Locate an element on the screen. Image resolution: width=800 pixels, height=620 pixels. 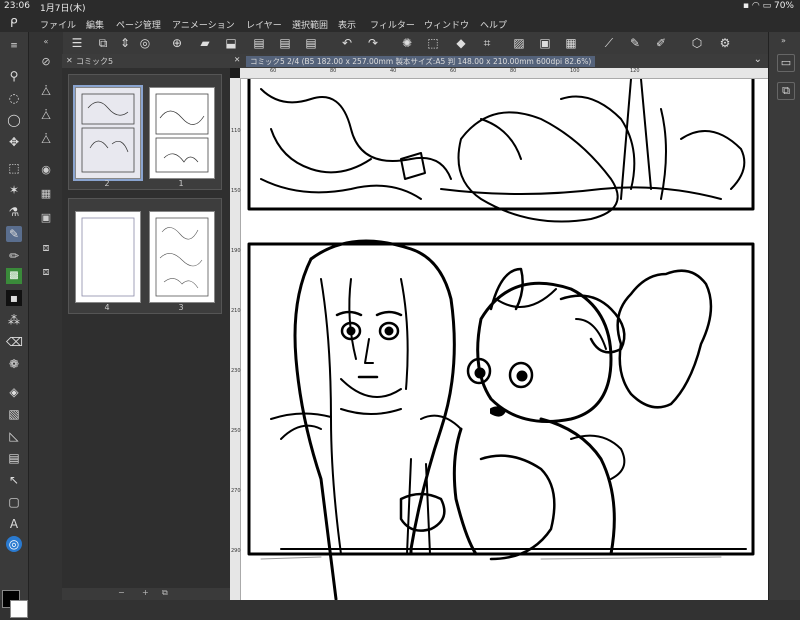
export2-icon: ▤ is located at coordinates (285, 43).